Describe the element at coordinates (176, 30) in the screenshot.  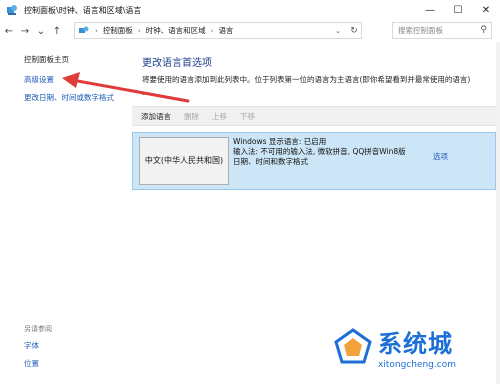
I see `breadcrumb-clock-language-region: 时钟、语言和区域` at that location.